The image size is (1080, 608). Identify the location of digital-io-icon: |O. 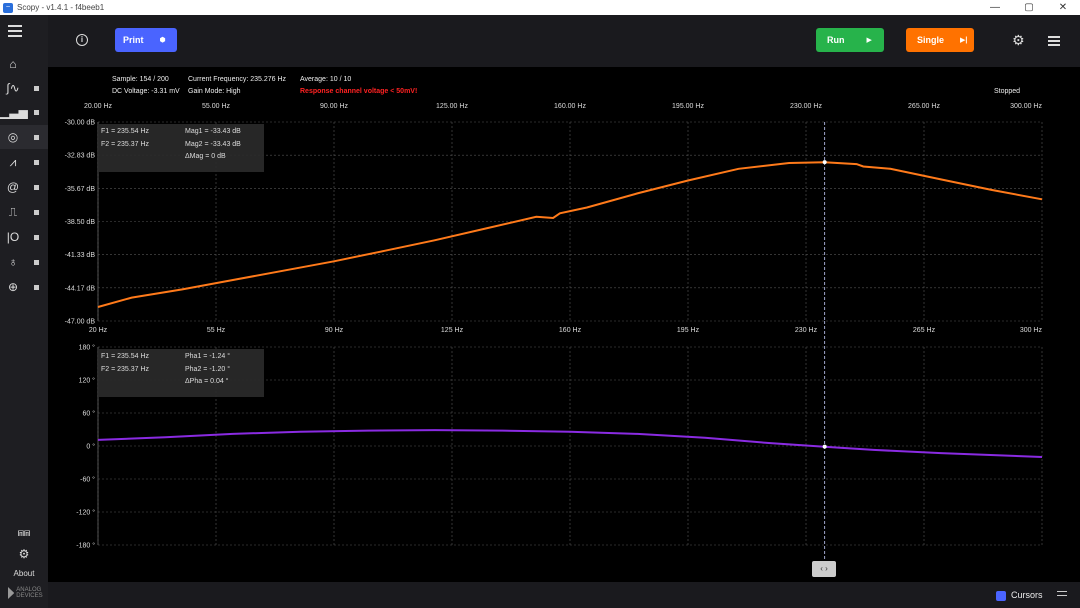
(13, 237).